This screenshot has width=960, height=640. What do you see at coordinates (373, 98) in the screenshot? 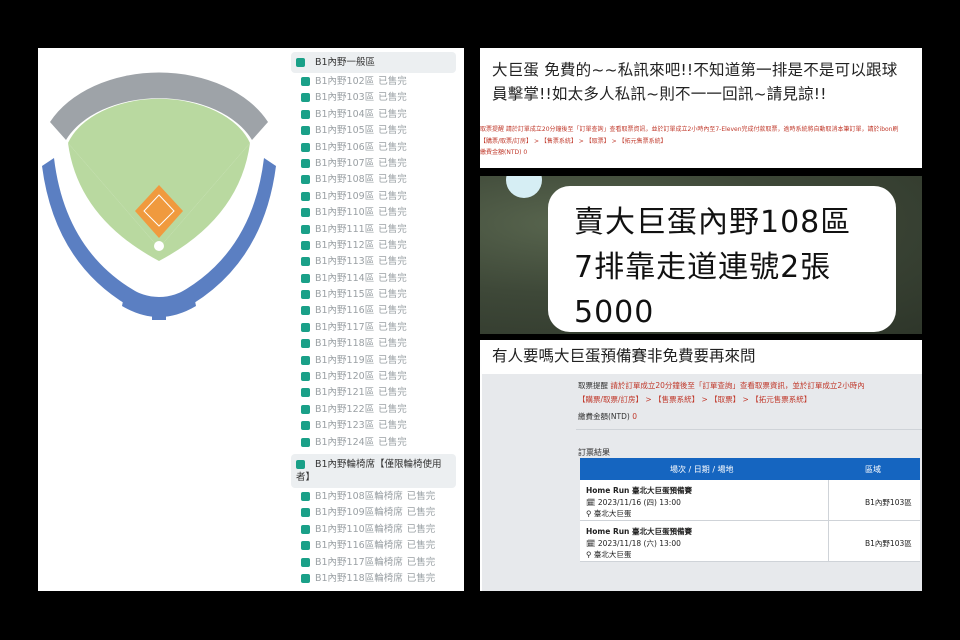
I see `seat-area-row: B1內野103區 已售完` at bounding box center [373, 98].